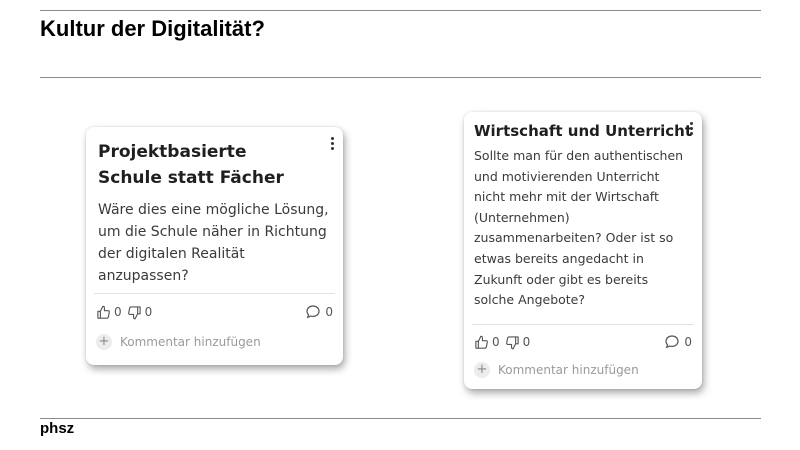 Image resolution: width=800 pixels, height=450 pixels. Describe the element at coordinates (191, 165) in the screenshot. I see `post-title: Projektbasierte Schule statt Fächer` at that location.